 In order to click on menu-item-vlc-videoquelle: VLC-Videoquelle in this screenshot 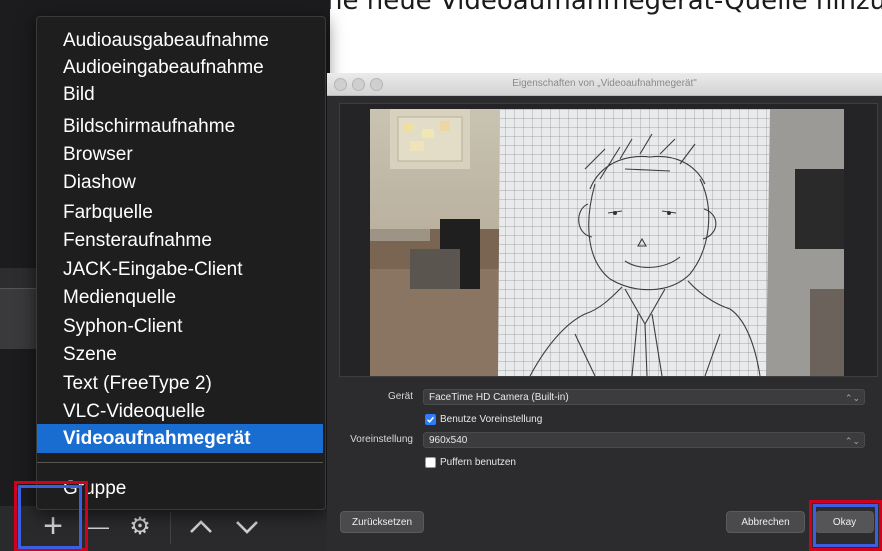, I will do `click(134, 411)`.